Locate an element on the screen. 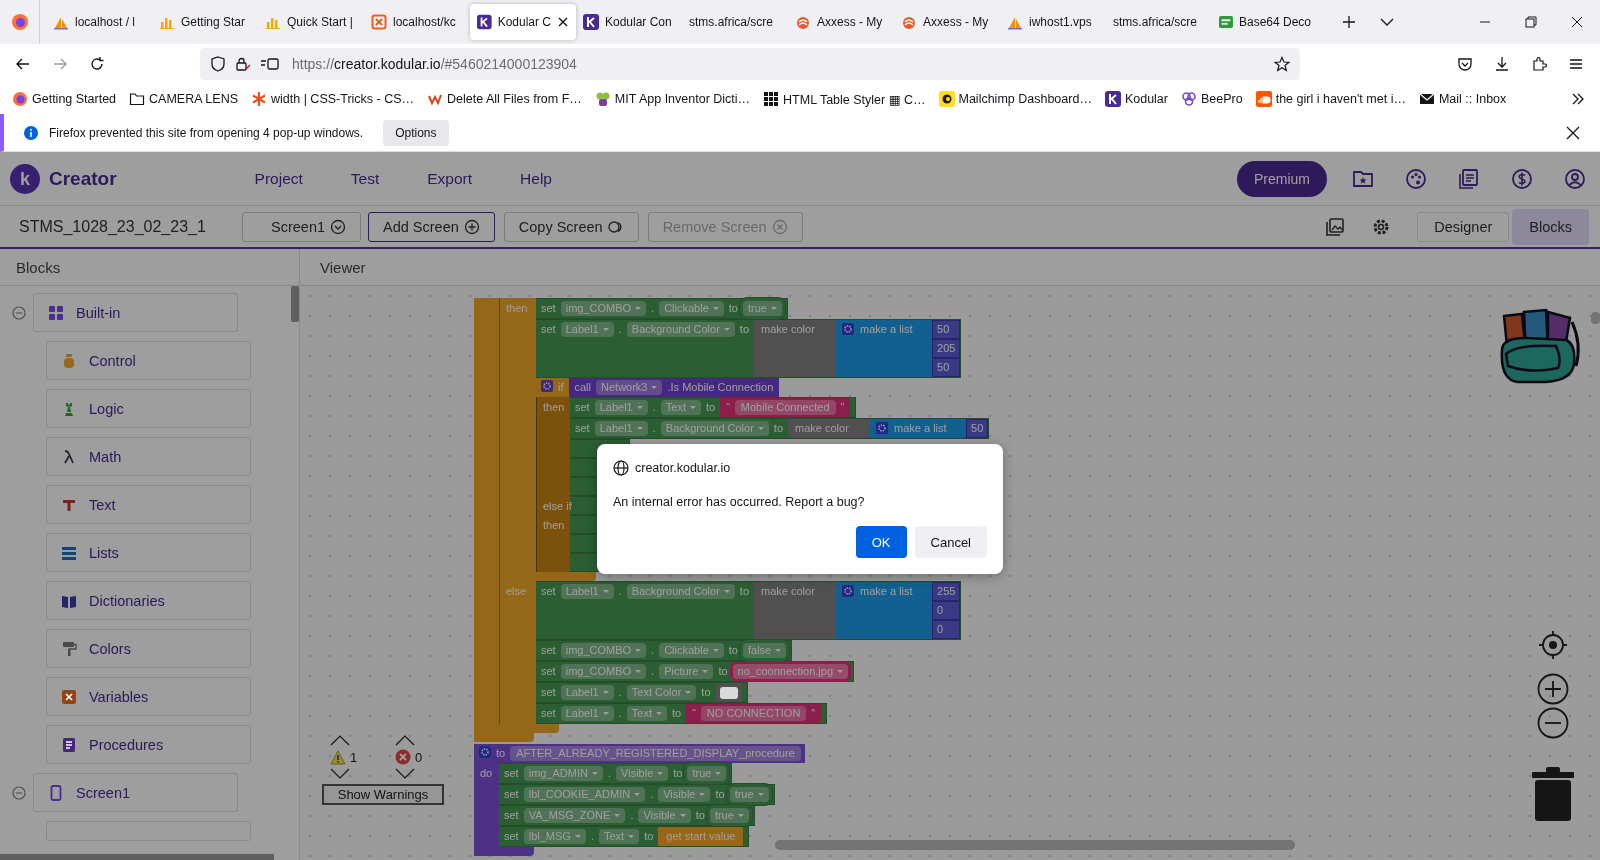  dialog-message: An internal error has occurred. Report a bug? is located at coordinates (739, 502).